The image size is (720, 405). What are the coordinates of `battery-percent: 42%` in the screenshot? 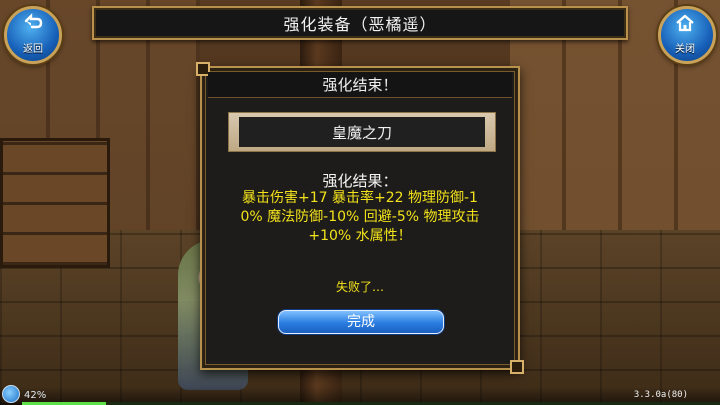 It's located at (35, 395).